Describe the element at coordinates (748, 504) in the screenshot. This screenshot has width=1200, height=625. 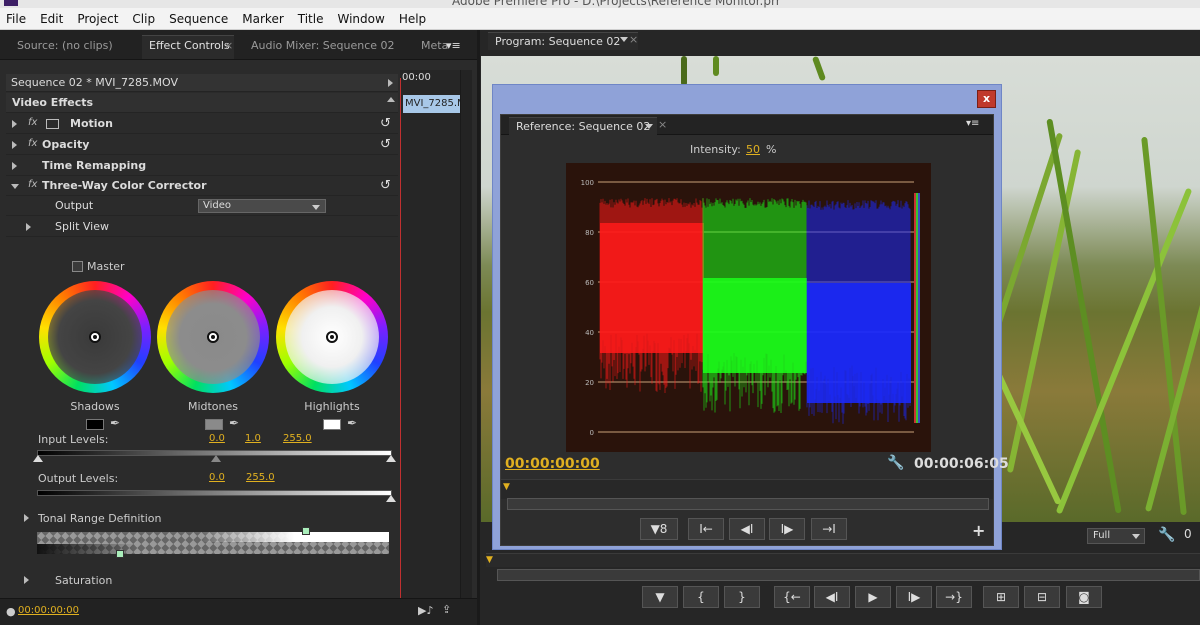
I see `reference-zoom-bar` at that location.